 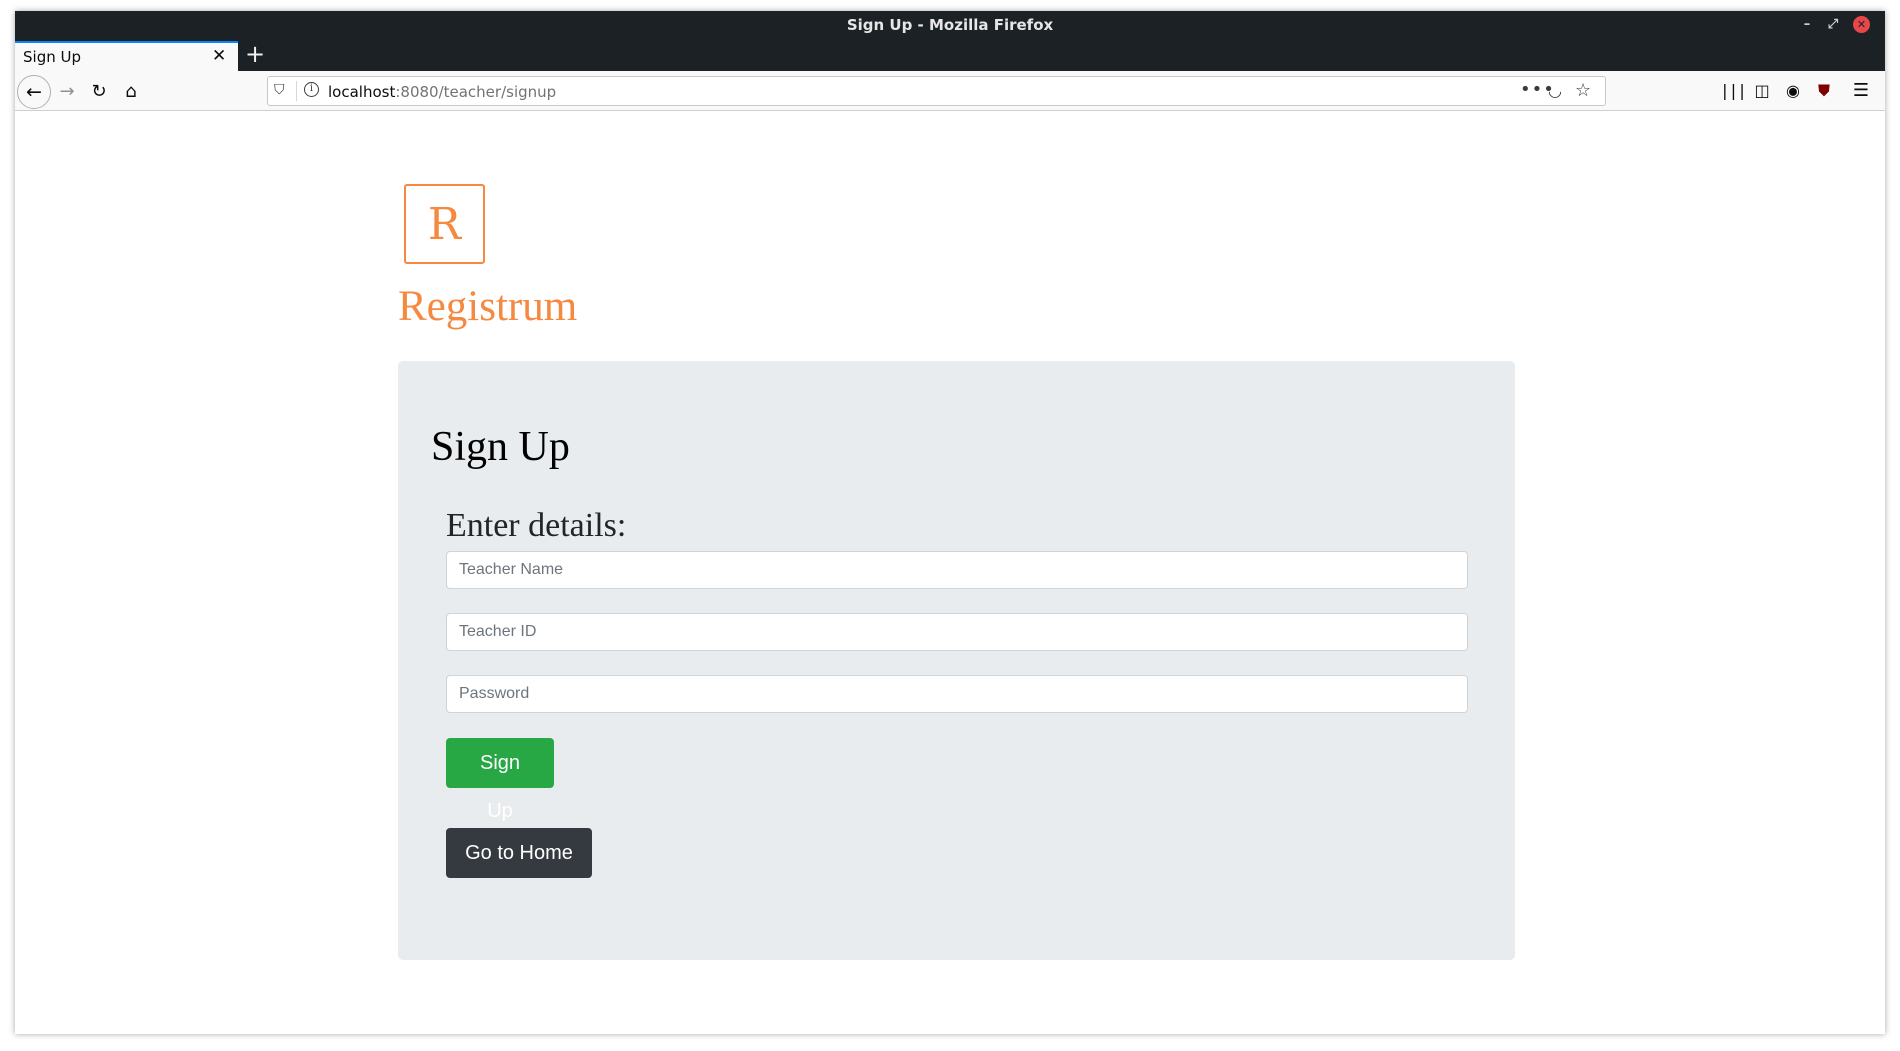 I want to click on account-icon: ◉, so click(x=1793, y=91).